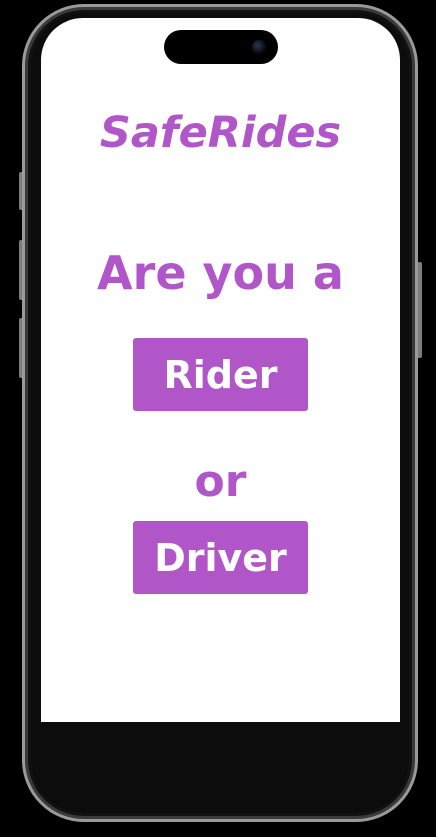  Describe the element at coordinates (220, 557) in the screenshot. I see `driver-button: Driver` at that location.